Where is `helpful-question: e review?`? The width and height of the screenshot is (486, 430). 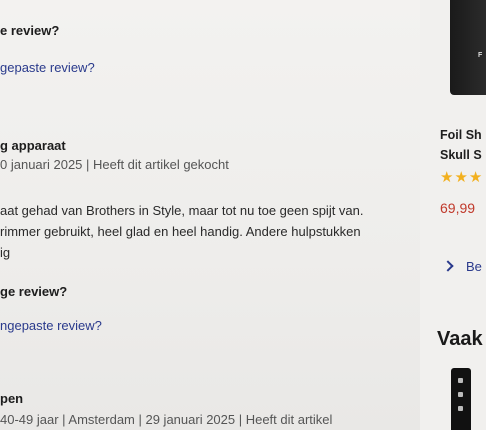
helpful-question: e review? is located at coordinates (30, 30).